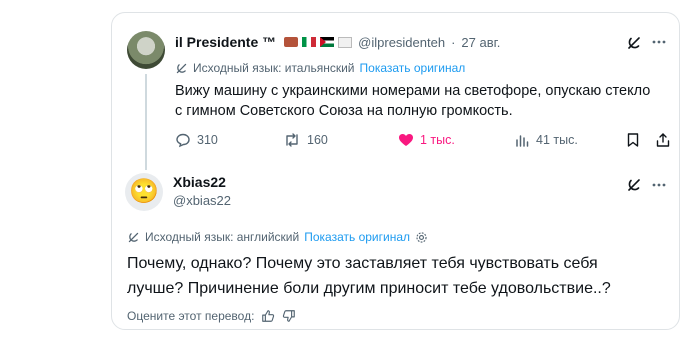 Image resolution: width=700 pixels, height=338 pixels. What do you see at coordinates (345, 42) in the screenshot?
I see `white-flag-icon` at bounding box center [345, 42].